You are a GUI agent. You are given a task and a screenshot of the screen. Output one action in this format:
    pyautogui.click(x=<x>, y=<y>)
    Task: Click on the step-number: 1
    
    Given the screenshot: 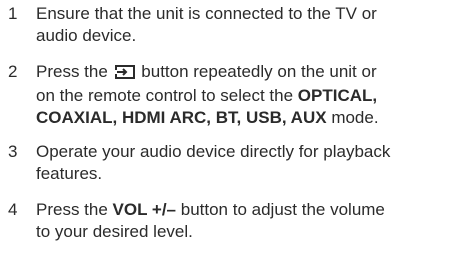 What is the action you would take?
    pyautogui.click(x=13, y=13)
    